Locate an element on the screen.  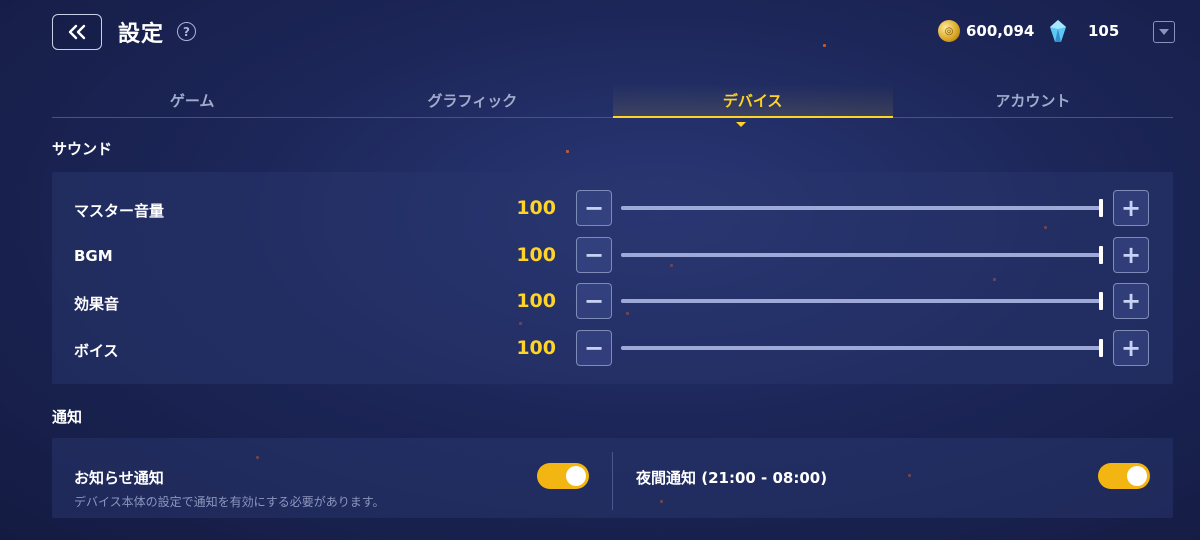
notice-notification-hint: デバイス本体の設定で通知を有効にする必要があります。 is located at coordinates (229, 502).